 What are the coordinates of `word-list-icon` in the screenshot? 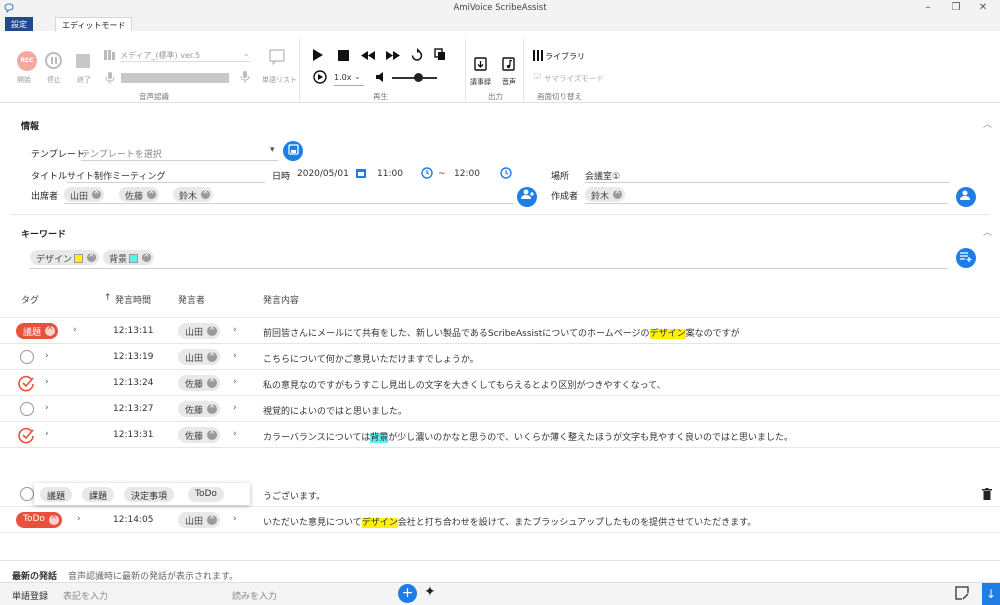 It's located at (277, 57).